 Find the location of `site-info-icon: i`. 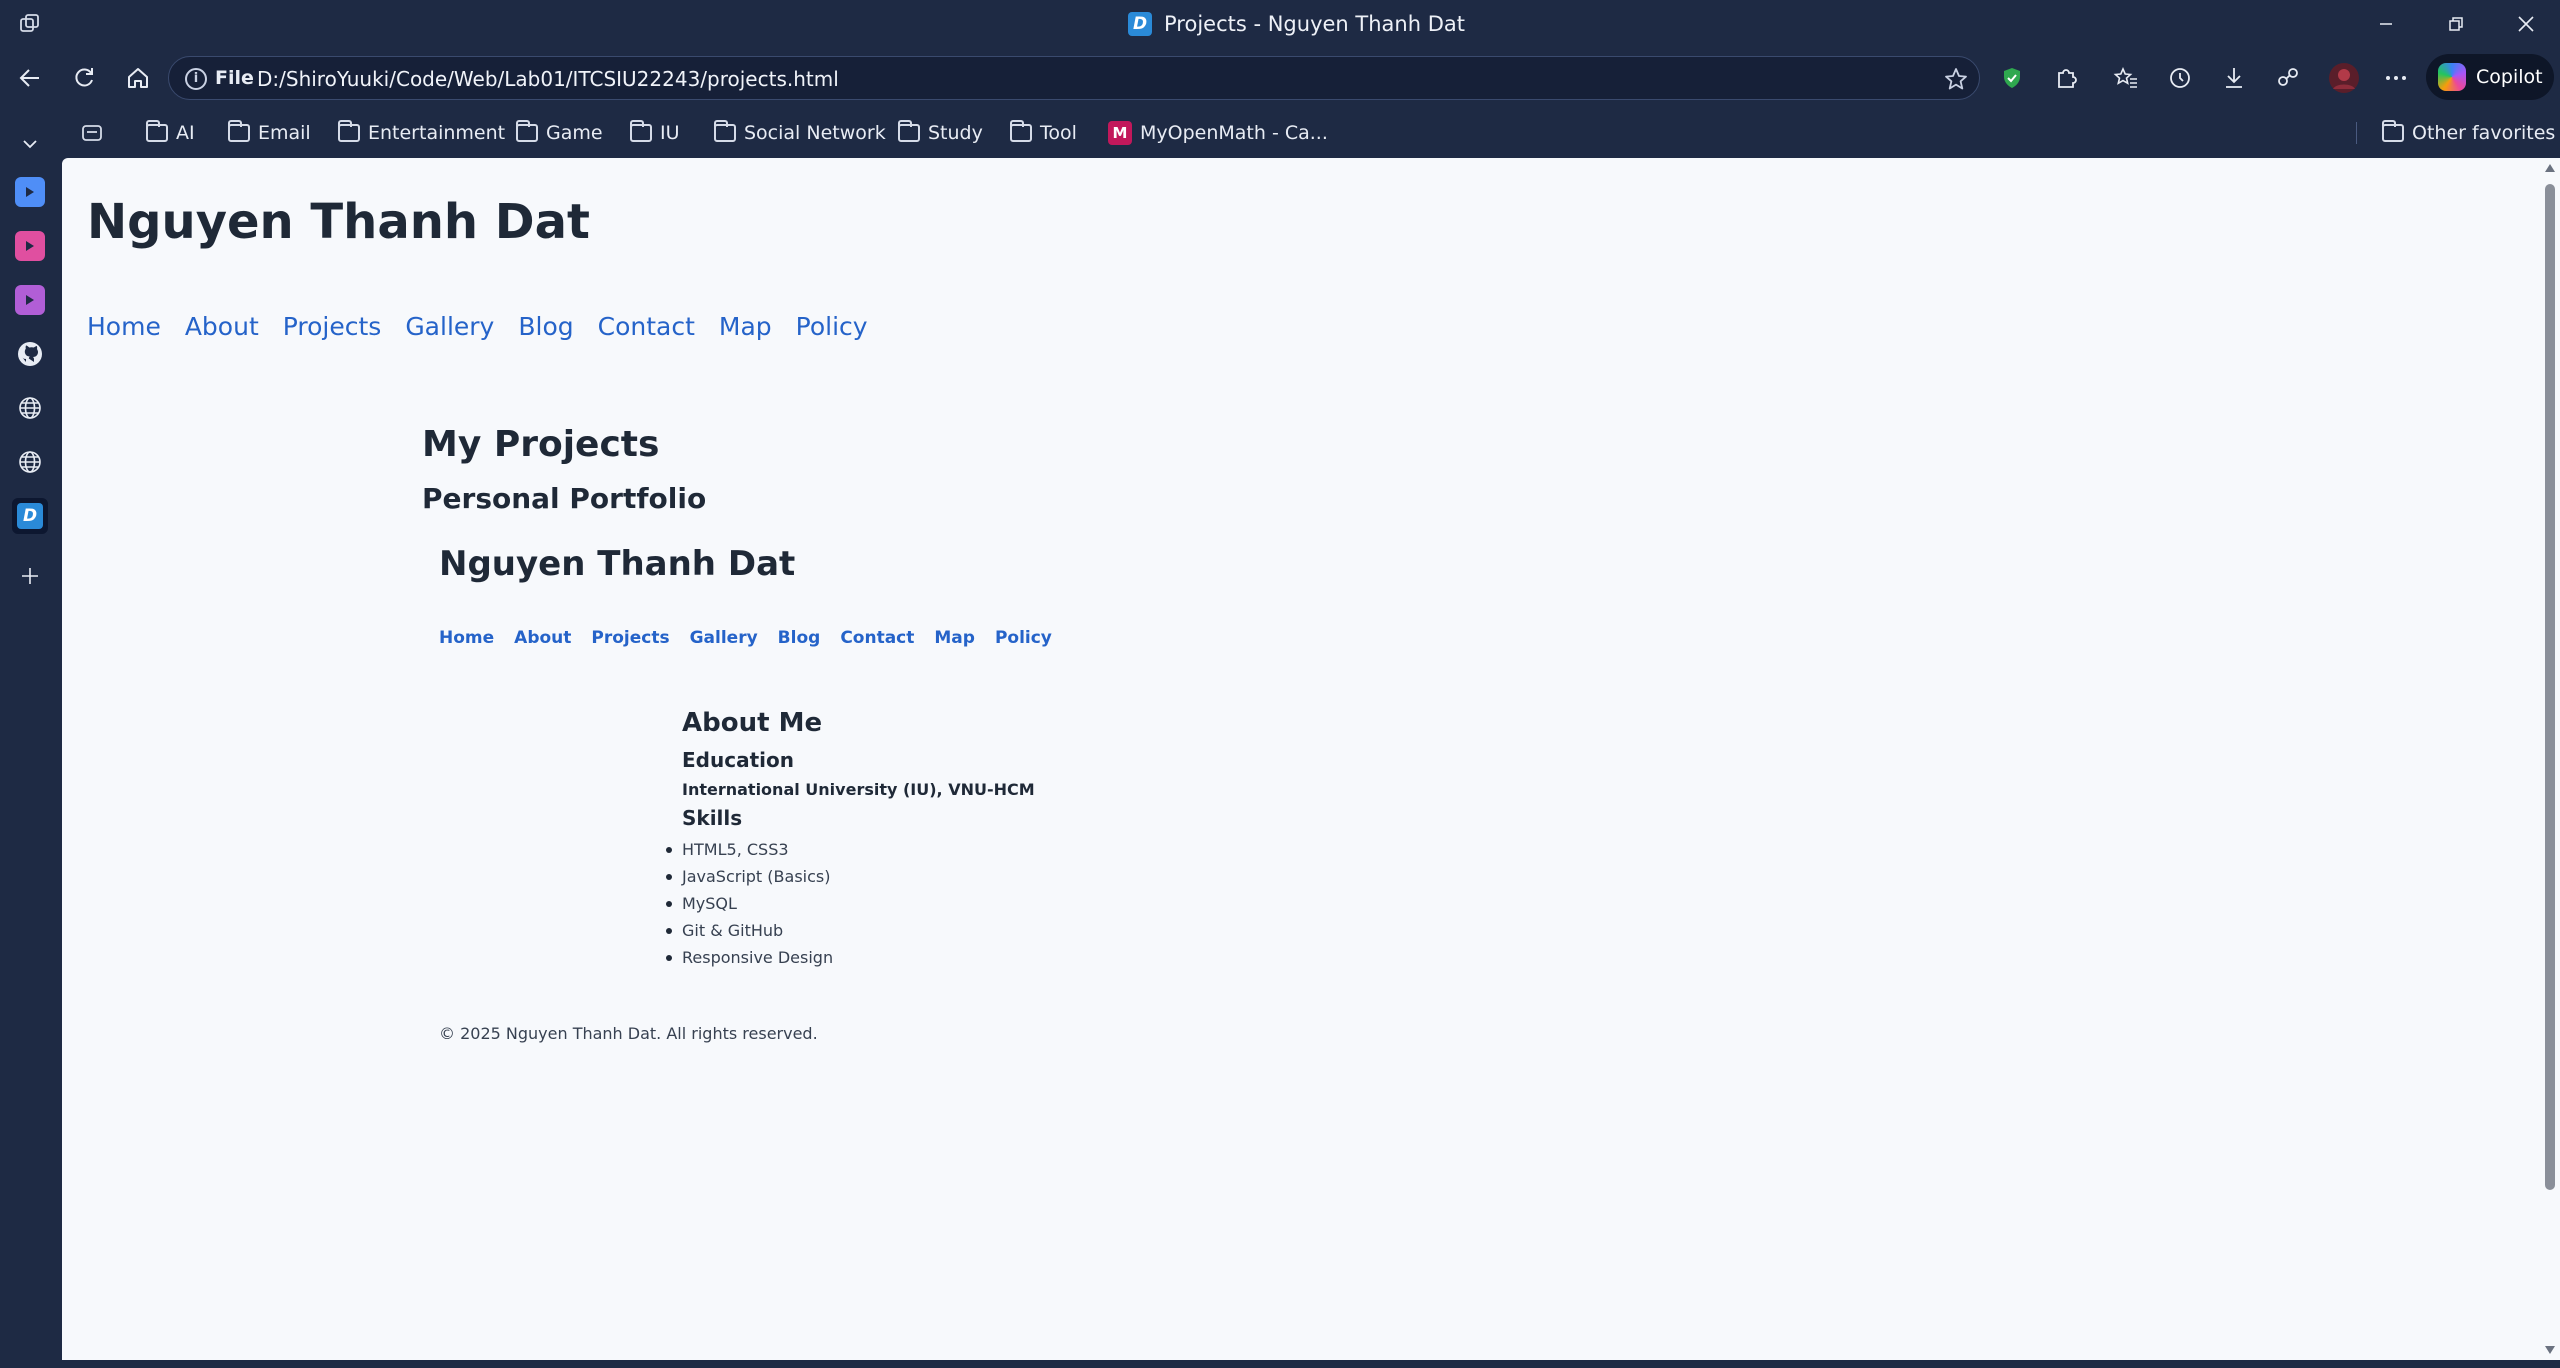

site-info-icon: i is located at coordinates (196, 79).